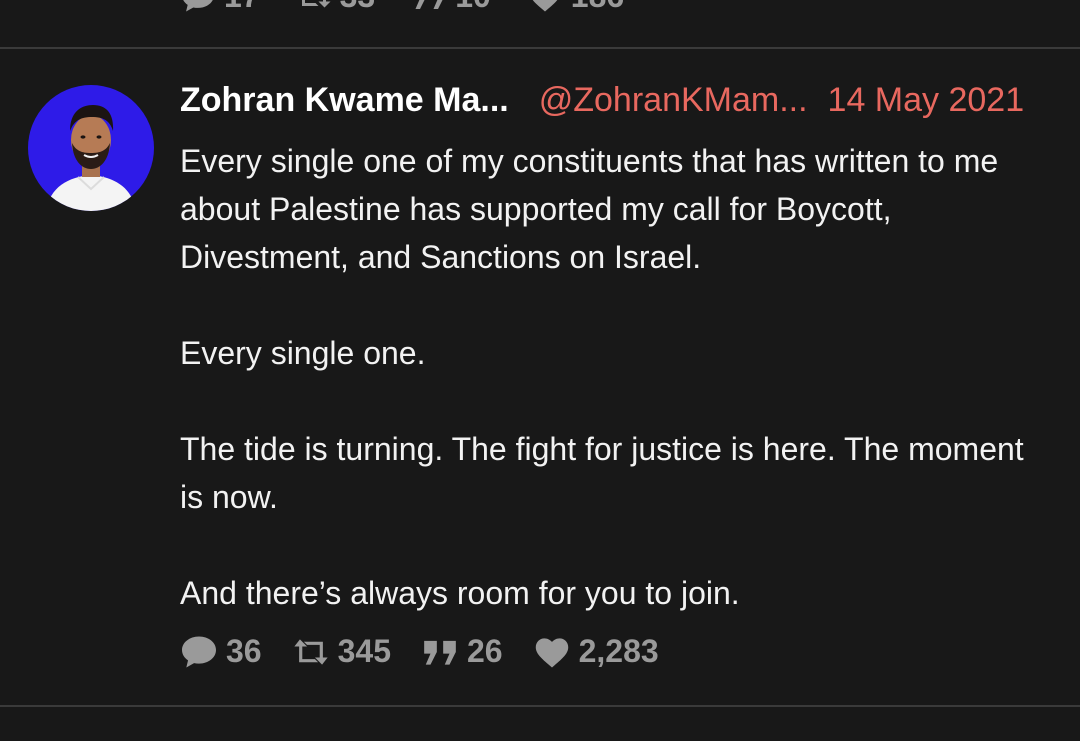  I want to click on profile-photo, so click(91, 148).